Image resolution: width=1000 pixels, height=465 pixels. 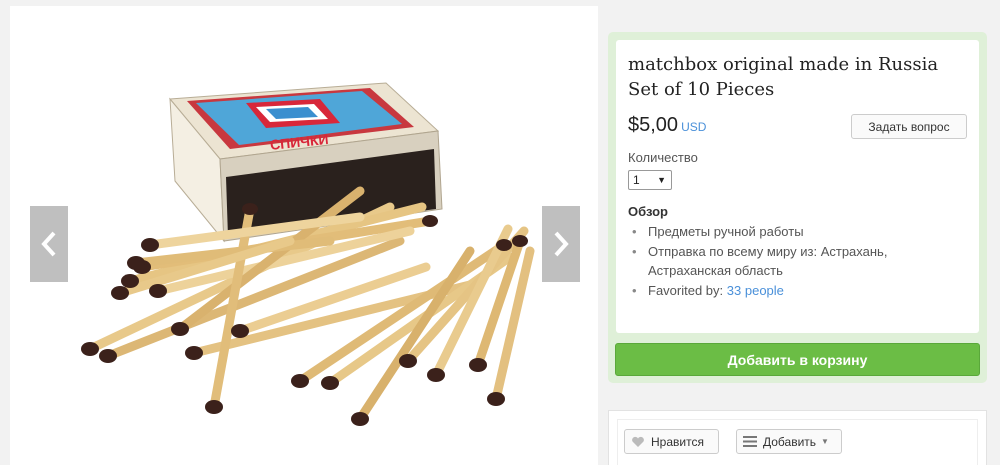 I want to click on actions-bar: Нравится Добавить ▼, so click(x=797, y=442).